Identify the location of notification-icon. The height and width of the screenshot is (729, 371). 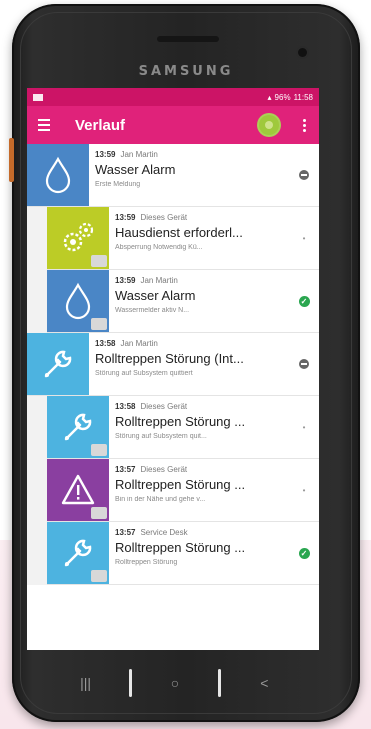
(38, 97).